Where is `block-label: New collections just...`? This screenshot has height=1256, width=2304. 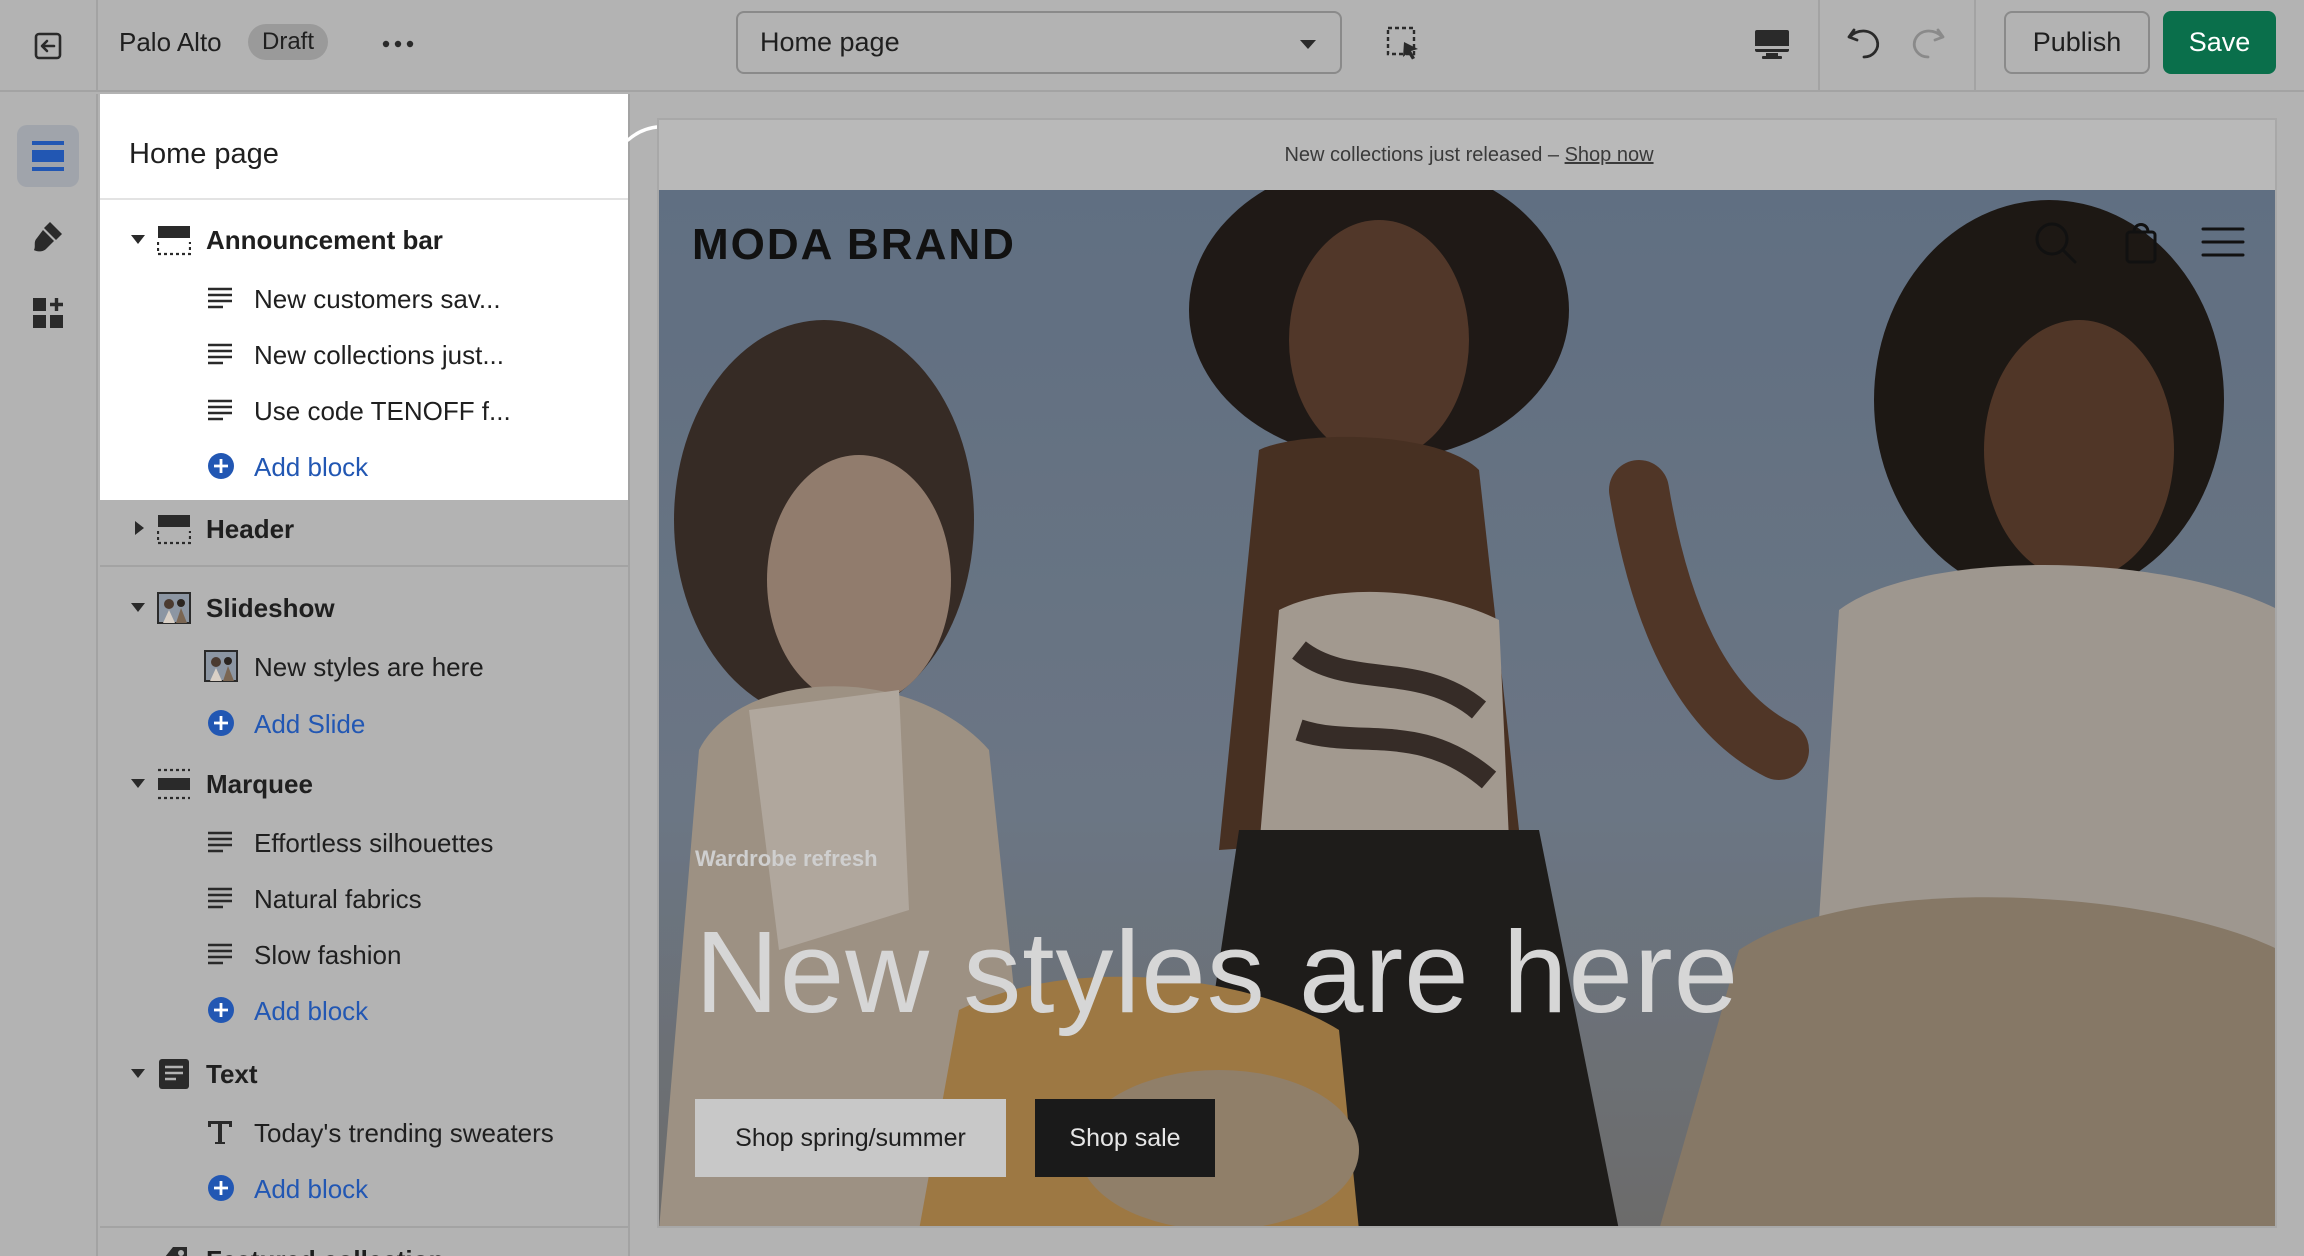 block-label: New collections just... is located at coordinates (379, 355).